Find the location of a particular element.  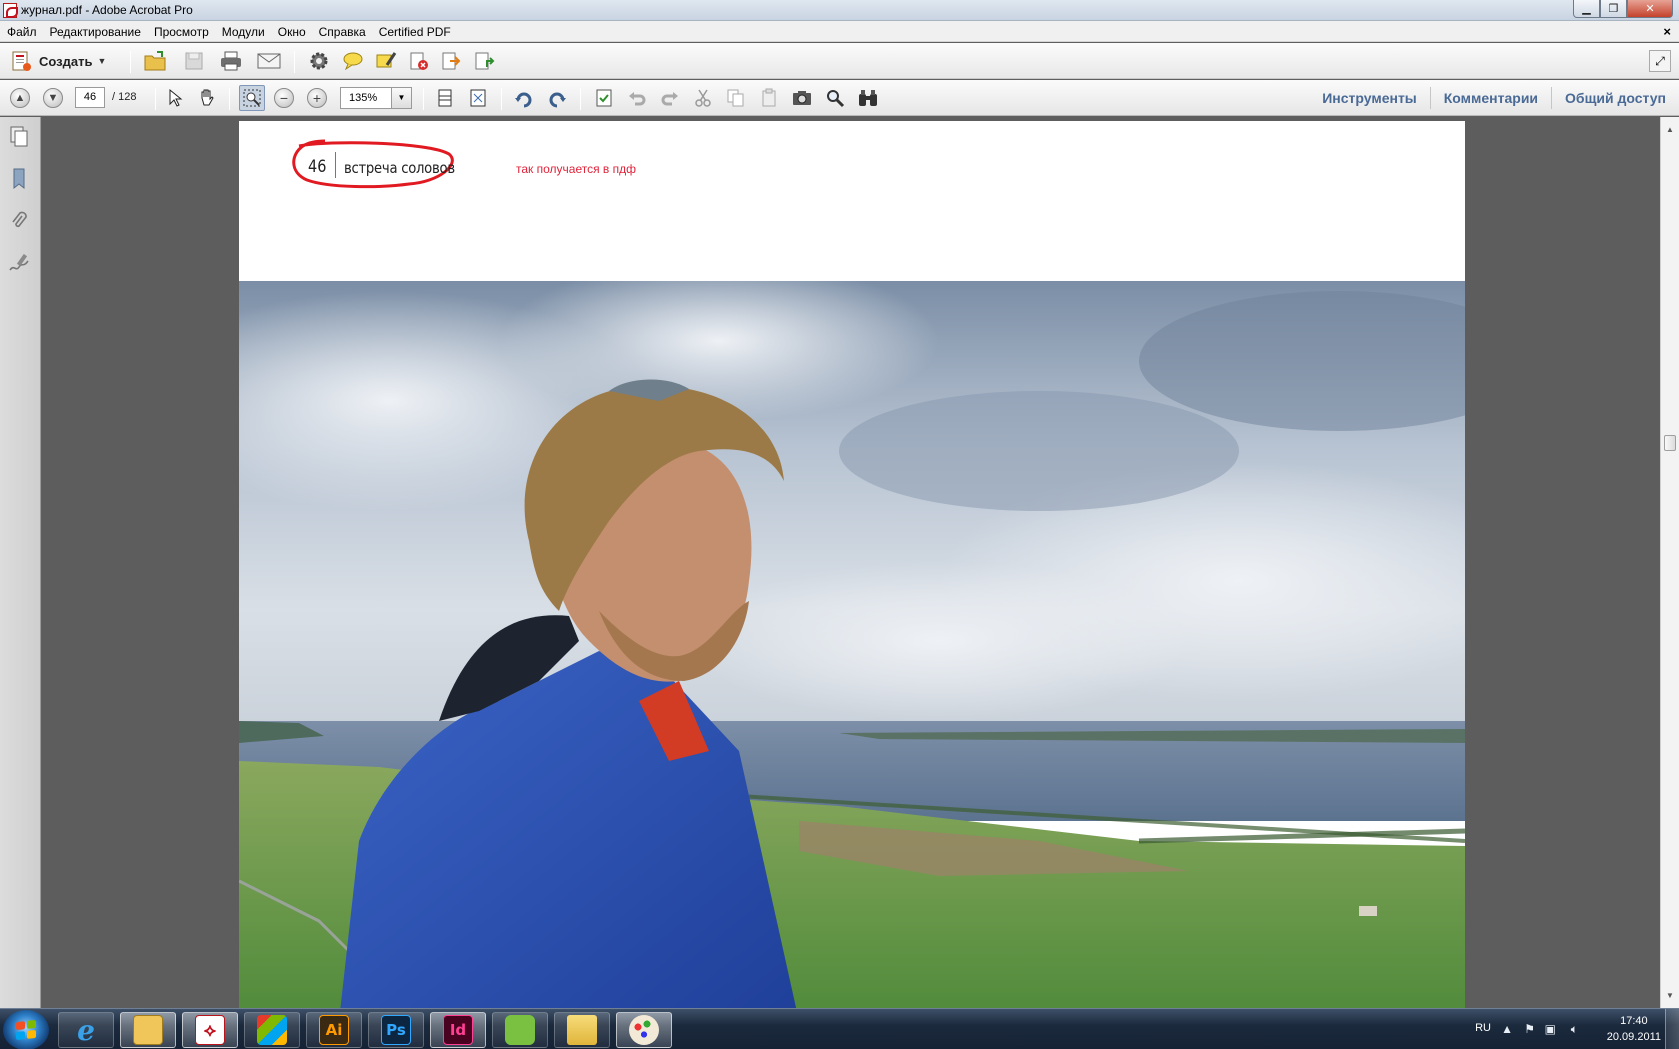

minimize-button: ▁ is located at coordinates (1586, 9).